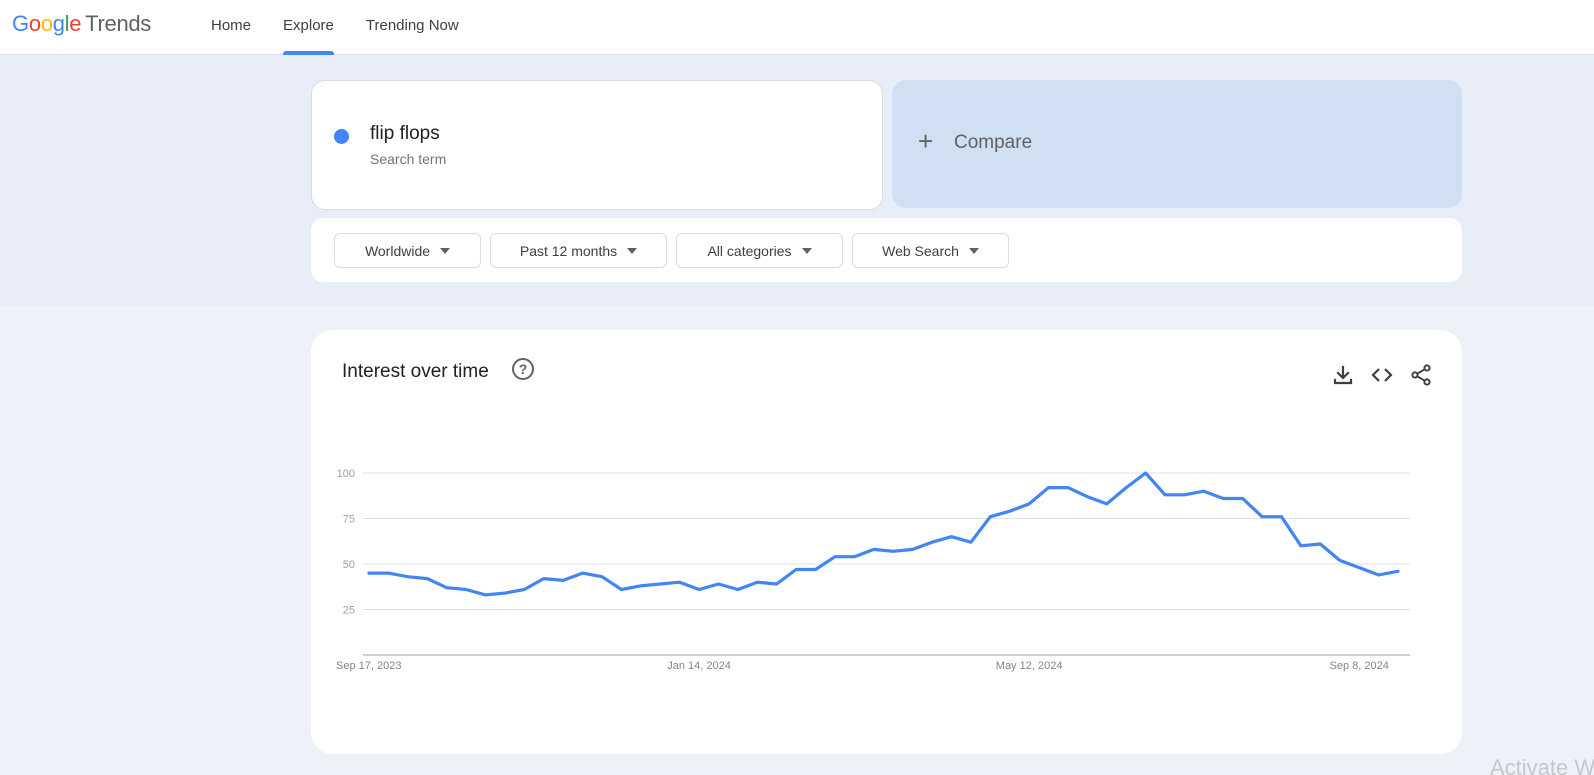 This screenshot has height=775, width=1594. Describe the element at coordinates (699, 666) in the screenshot. I see `x-tick-label: Jan 14, 2024` at that location.